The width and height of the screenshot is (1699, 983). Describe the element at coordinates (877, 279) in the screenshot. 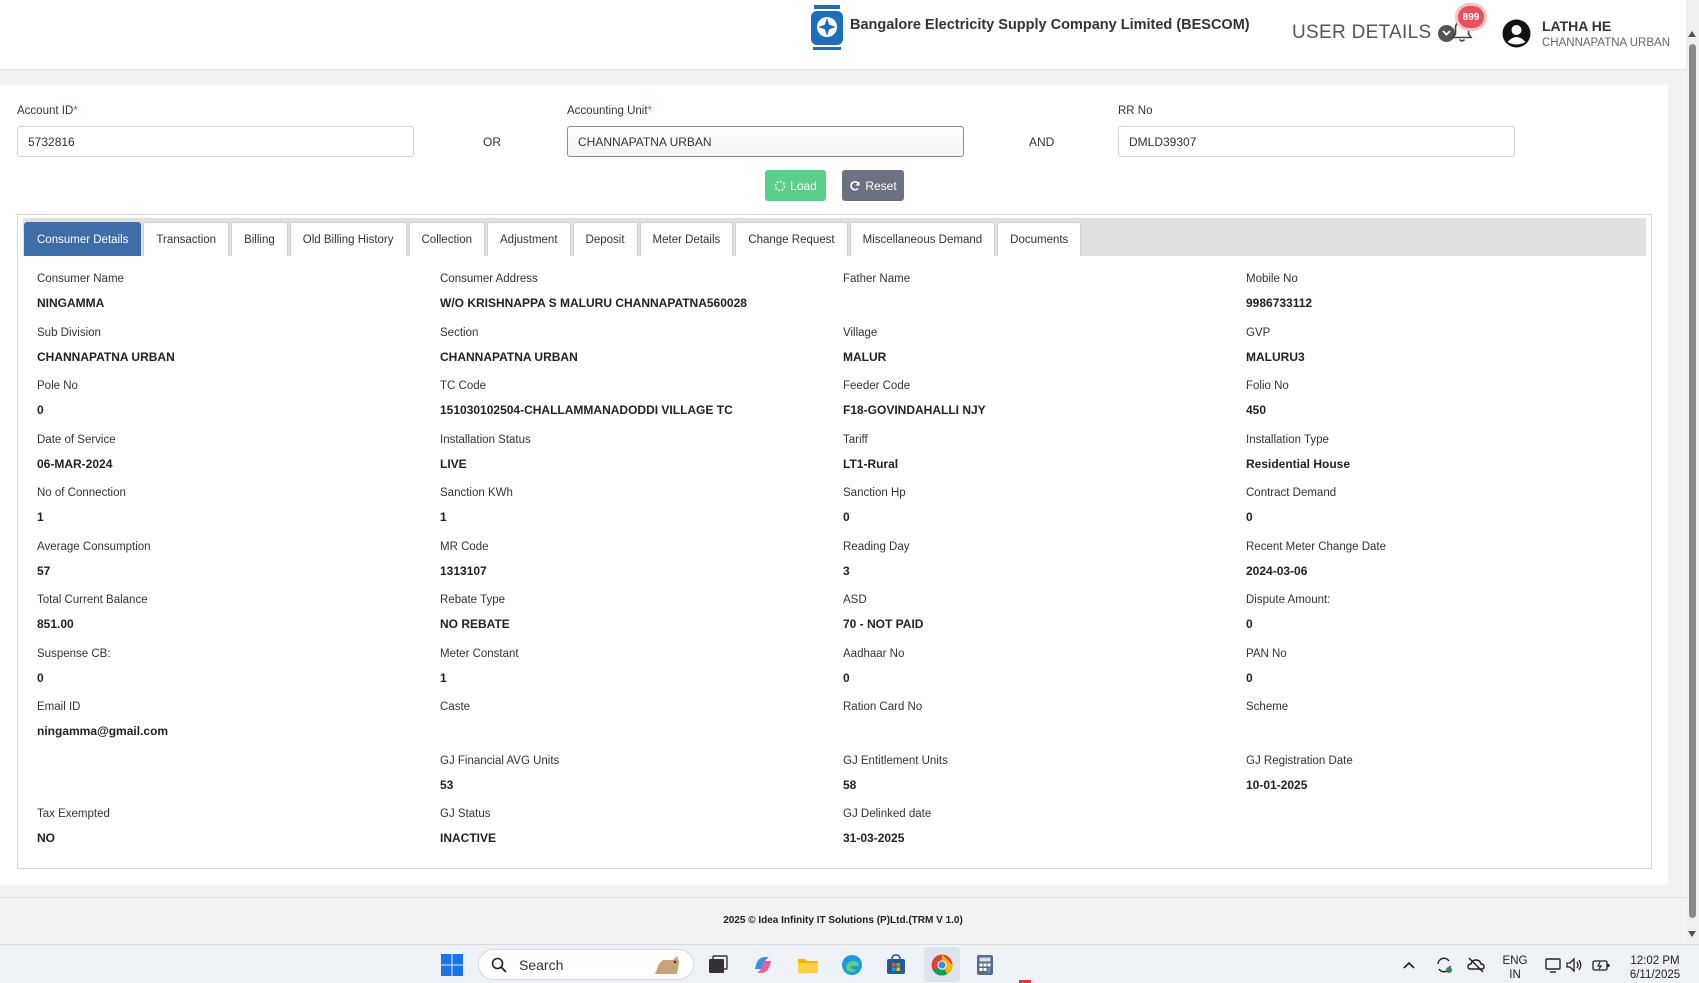

I see `detail-label: Father Name` at that location.